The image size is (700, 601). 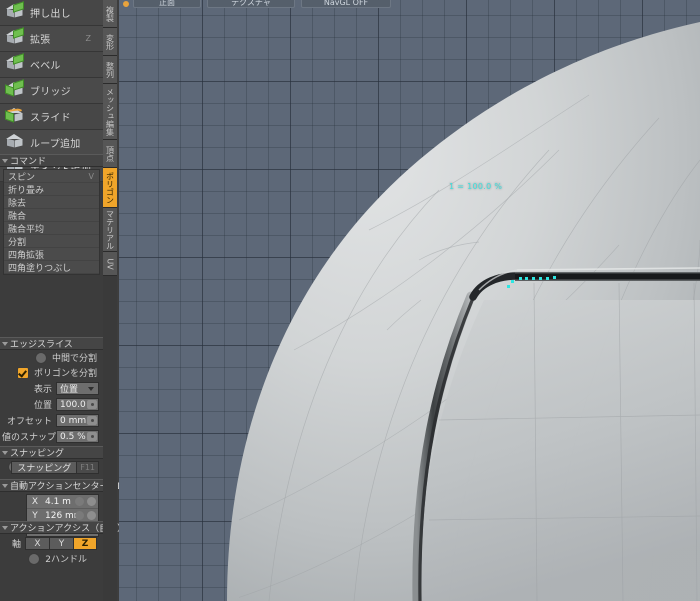 I want to click on viewport-button-label: テクスチャ, so click(x=251, y=3).